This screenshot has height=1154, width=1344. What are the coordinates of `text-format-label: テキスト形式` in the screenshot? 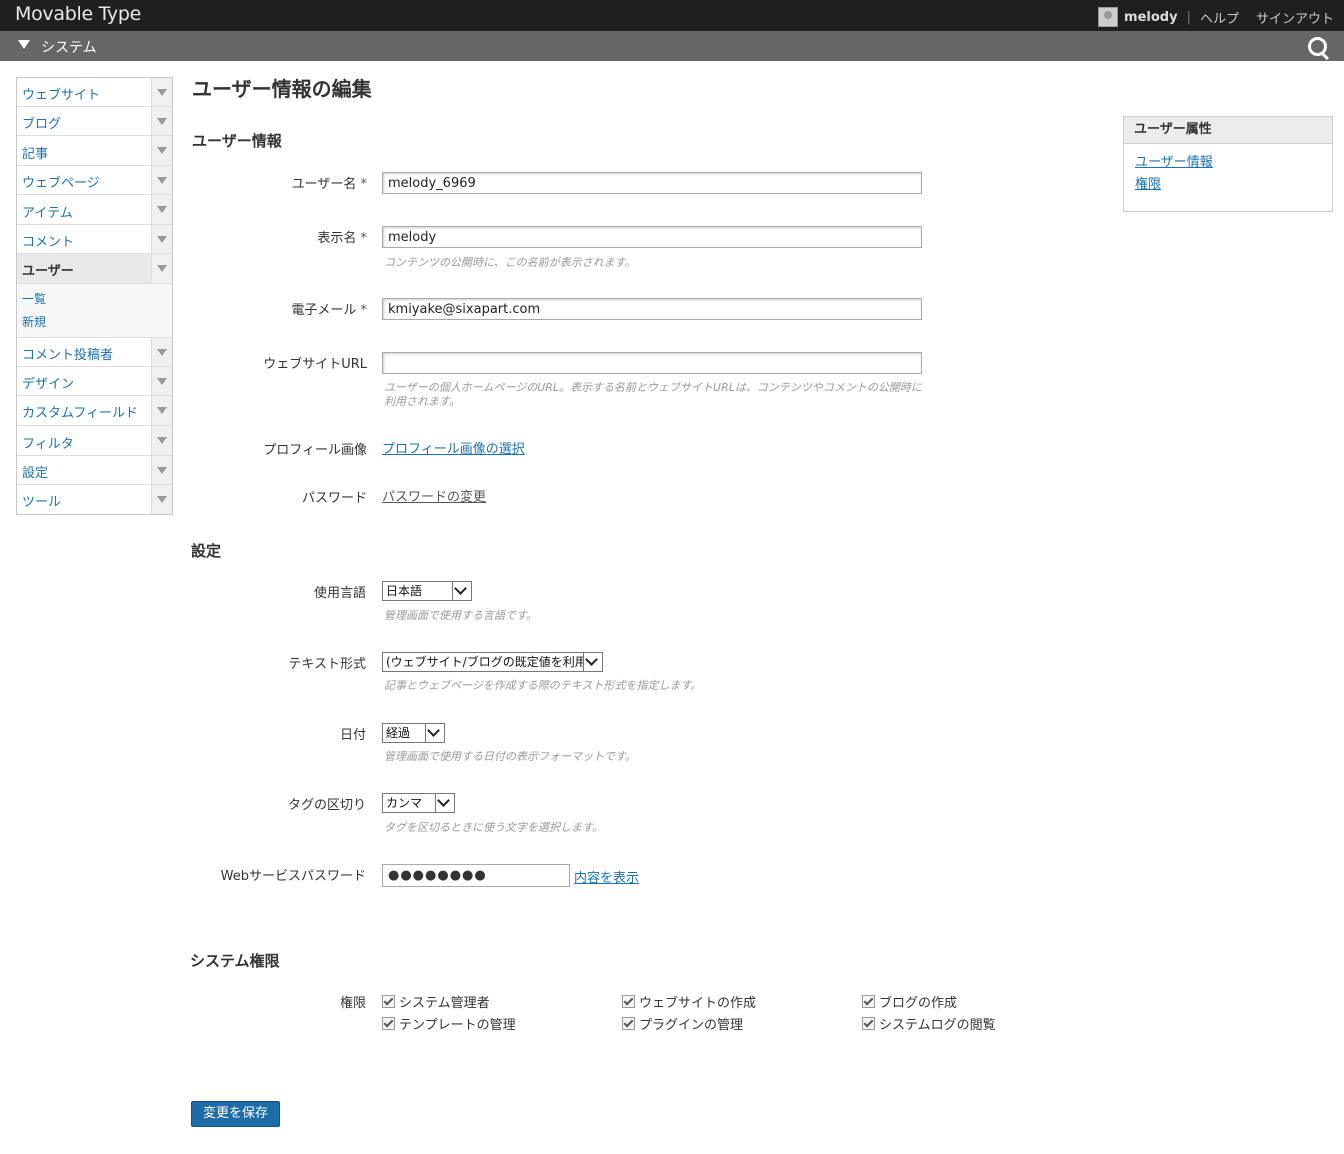 It's located at (327, 664).